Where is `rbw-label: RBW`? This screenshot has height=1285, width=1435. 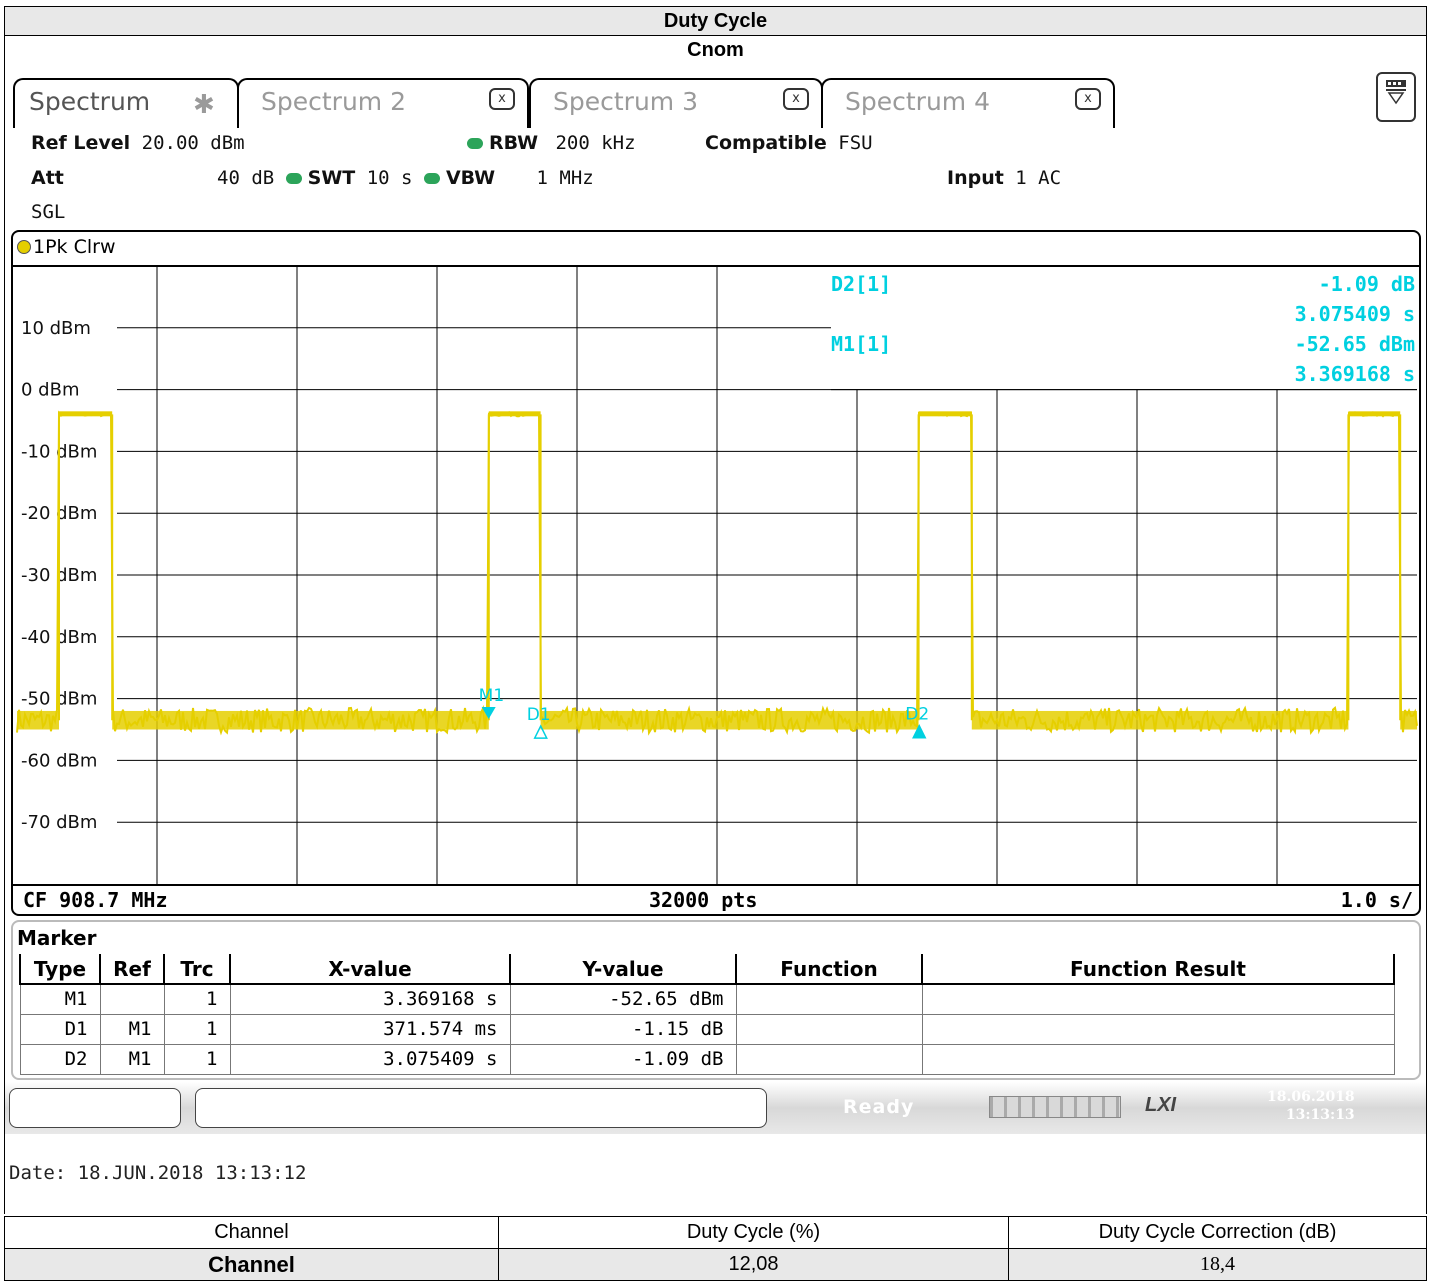 rbw-label: RBW is located at coordinates (514, 143).